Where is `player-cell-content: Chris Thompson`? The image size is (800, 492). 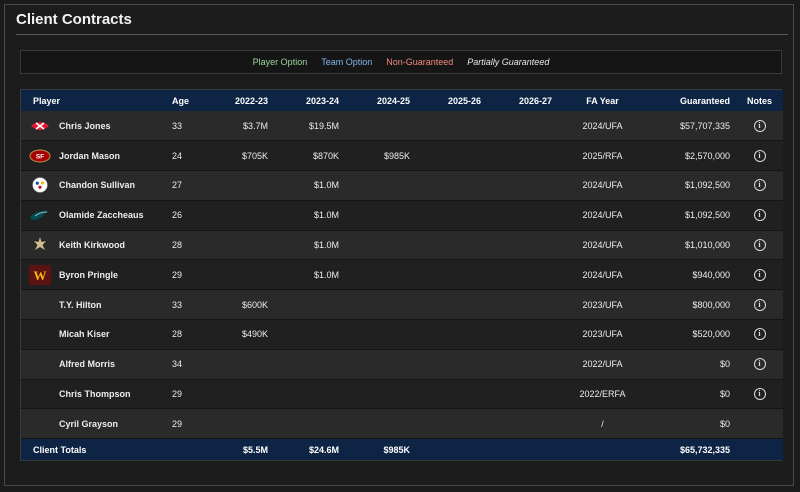
player-cell-content: Chris Thompson is located at coordinates (93, 394).